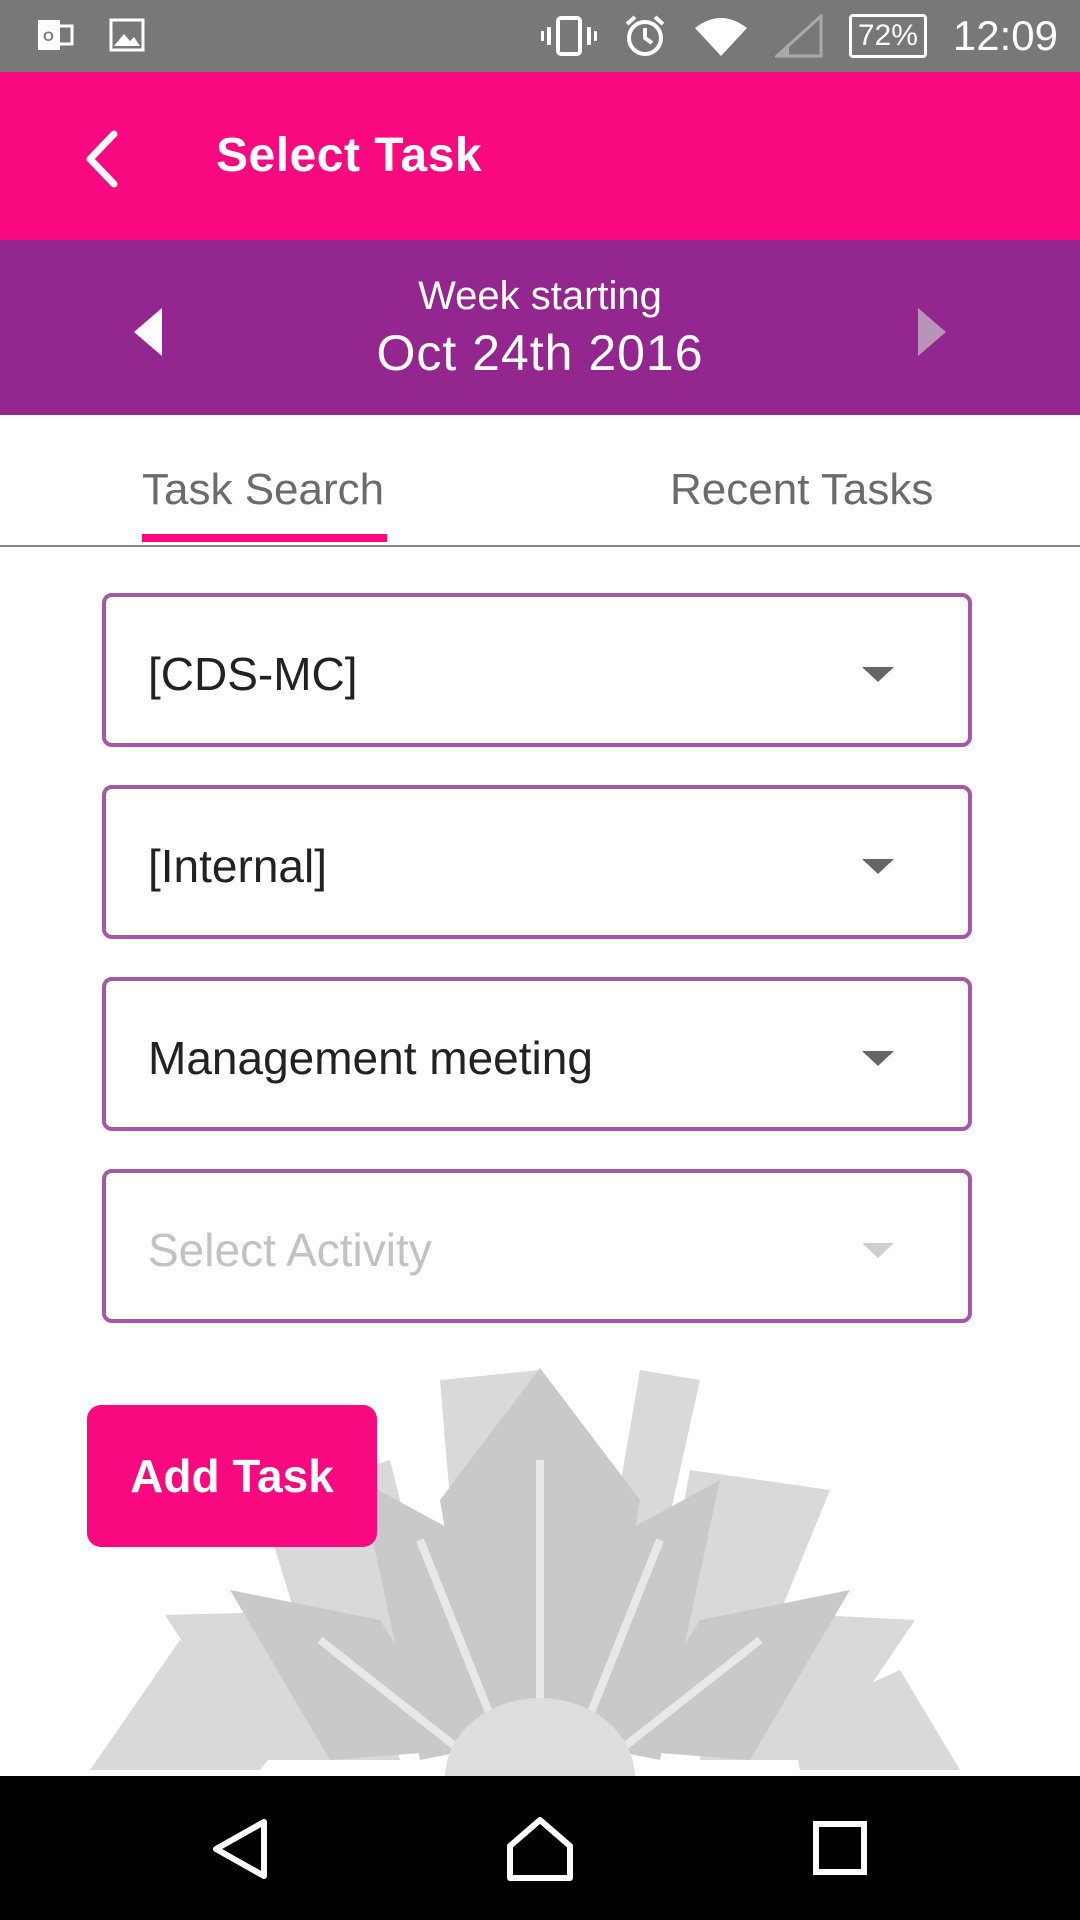 The image size is (1080, 1920). Describe the element at coordinates (237, 866) in the screenshot. I see `project-select-value: [Internal]` at that location.